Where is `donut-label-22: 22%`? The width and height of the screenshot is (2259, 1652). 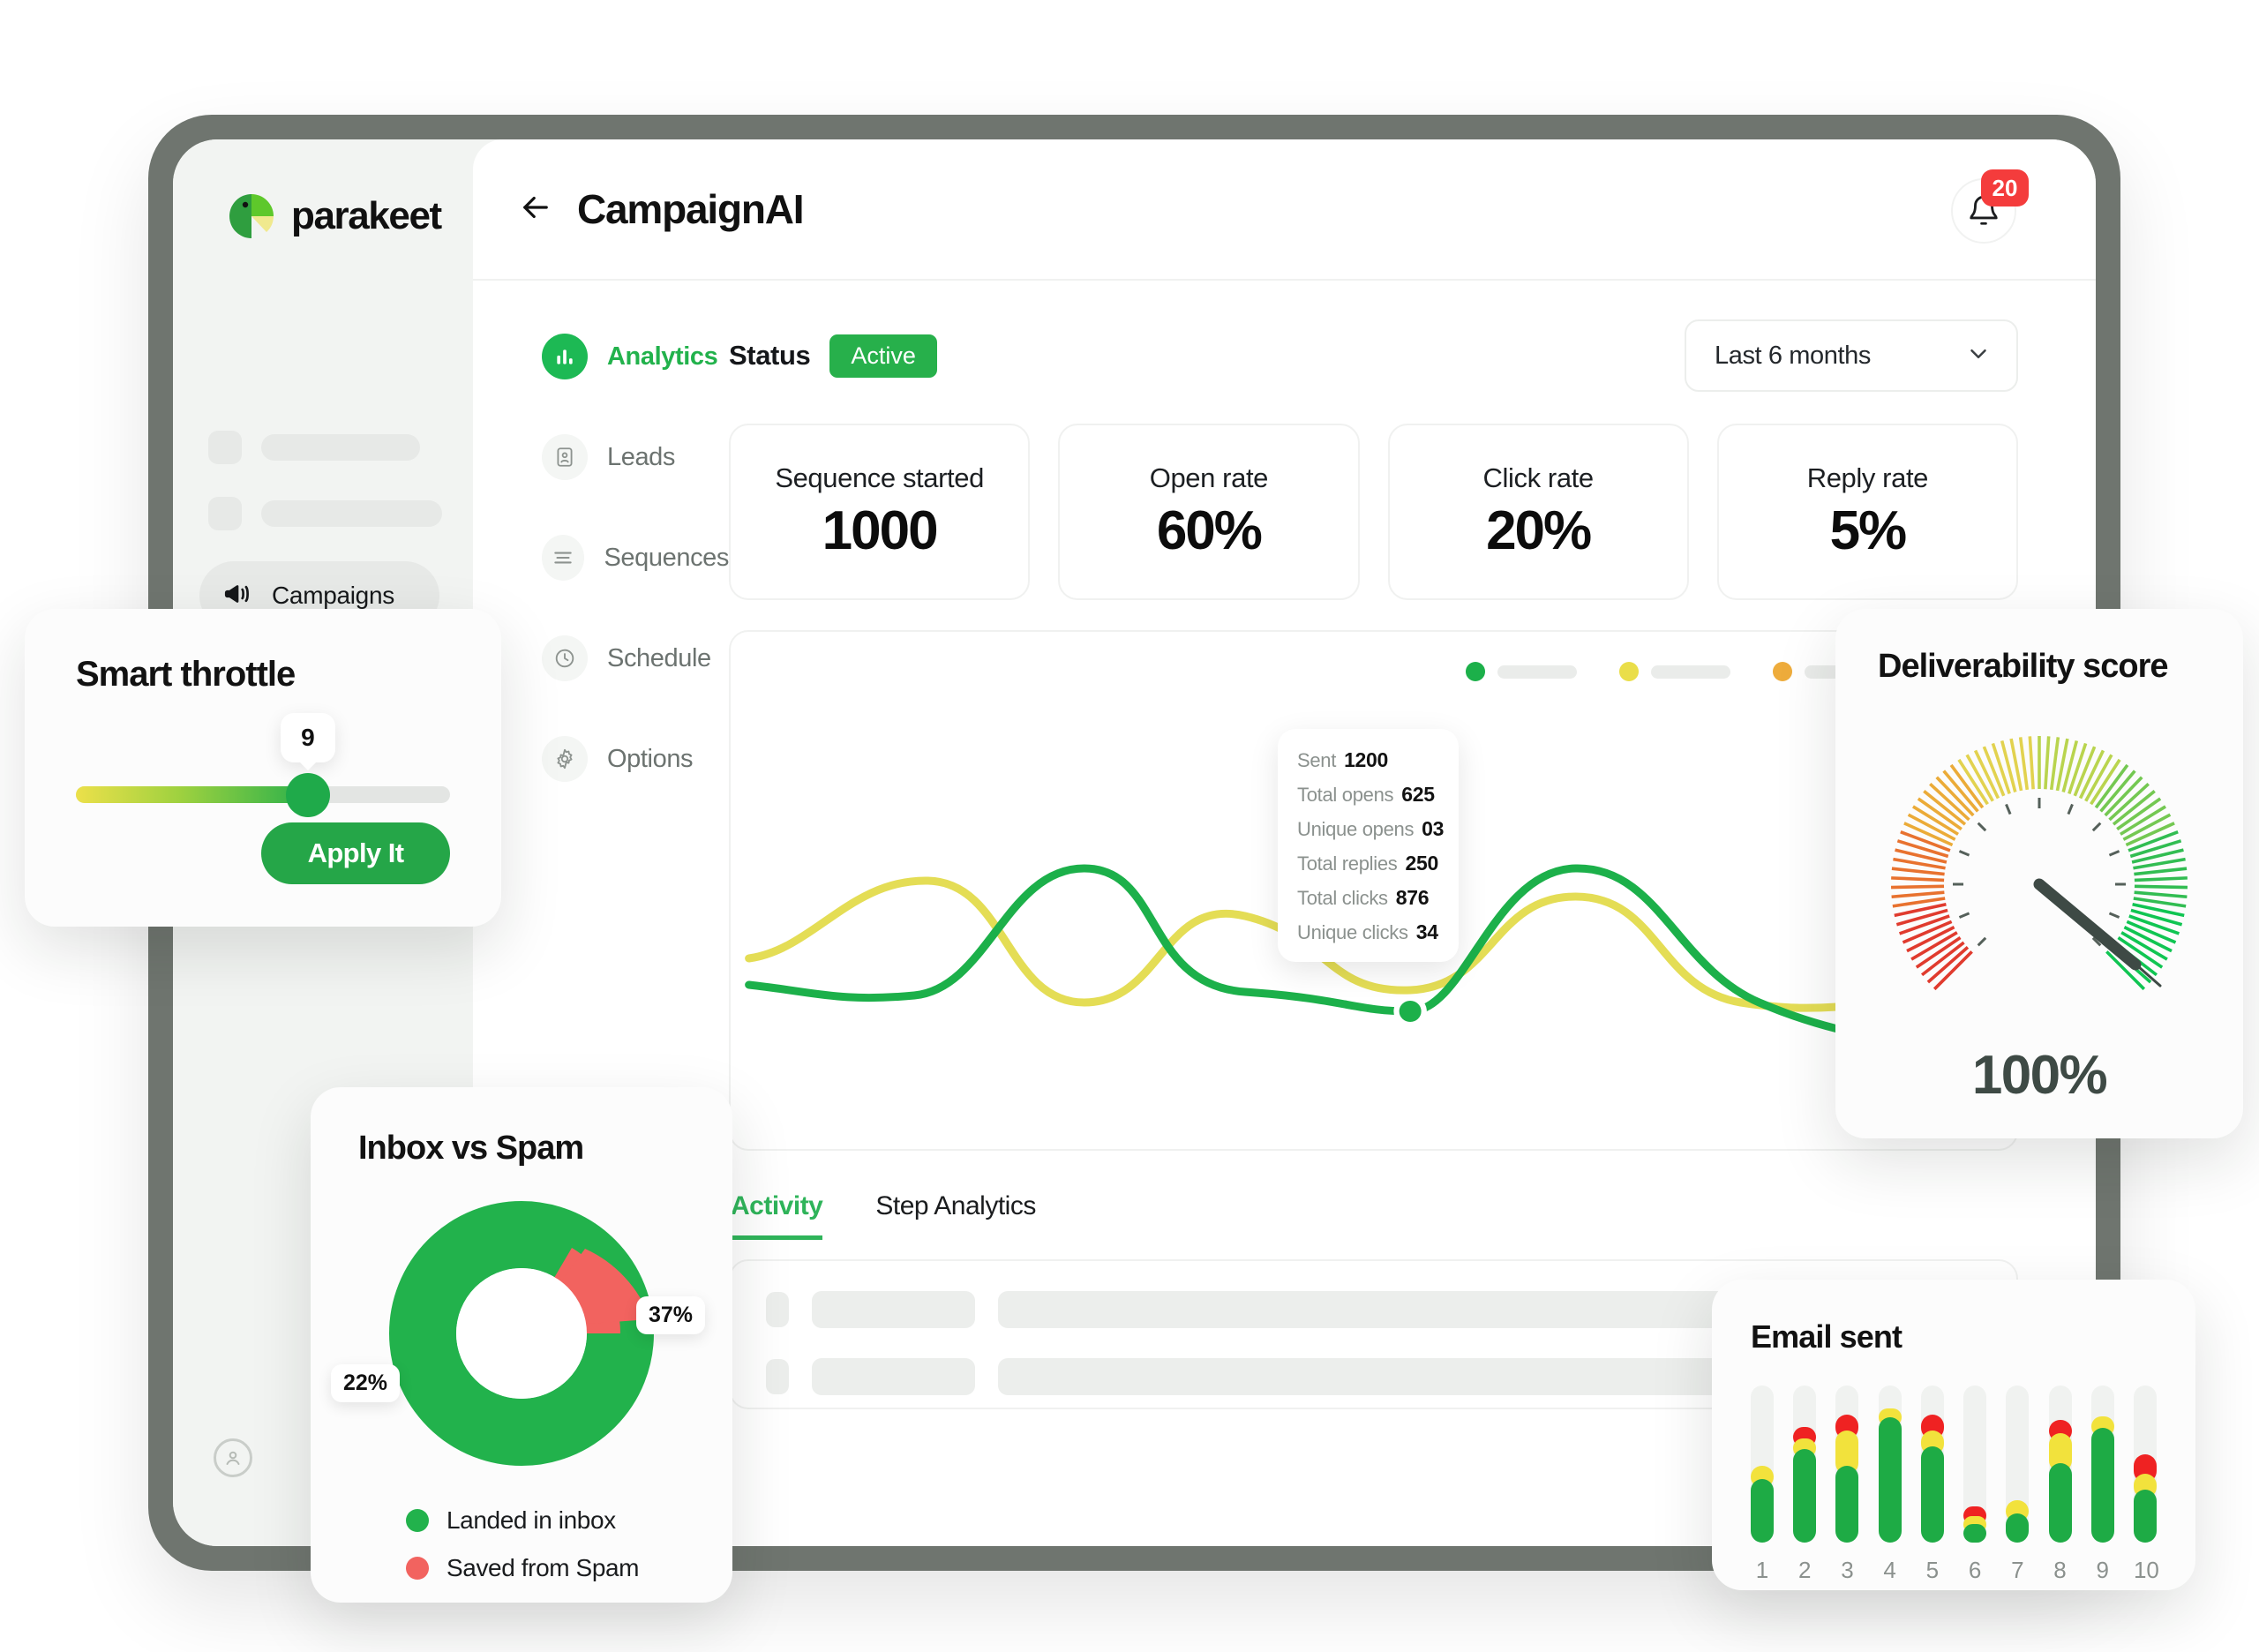
donut-label-22: 22% is located at coordinates (366, 1383).